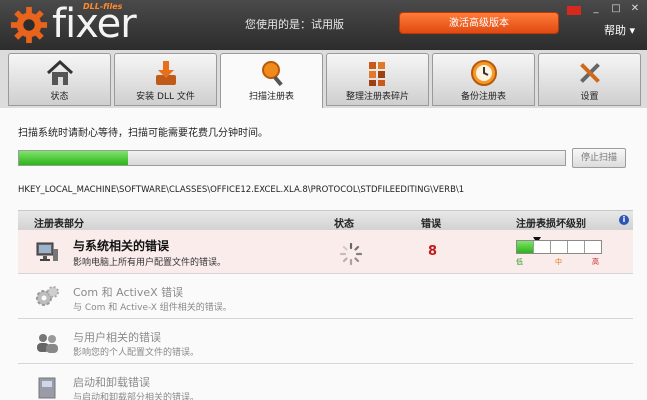  What do you see at coordinates (551, 224) in the screenshot?
I see `header-damage-level: 注册表损坏级别` at bounding box center [551, 224].